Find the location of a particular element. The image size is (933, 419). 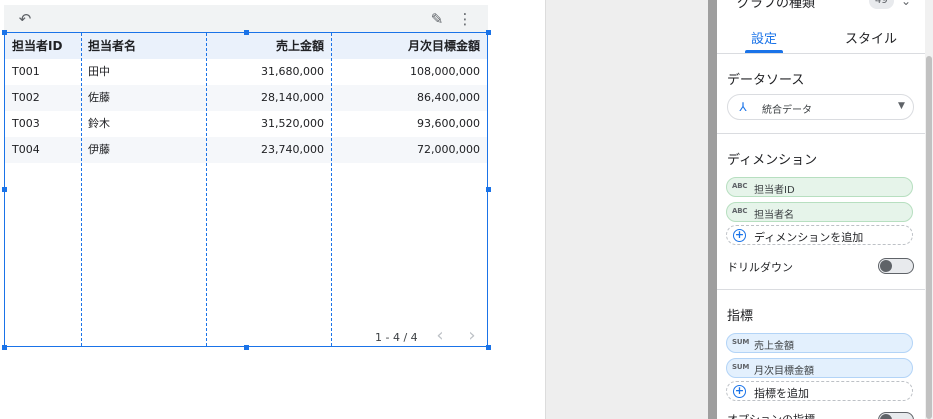

dimension-title: ディメンション is located at coordinates (772, 160).